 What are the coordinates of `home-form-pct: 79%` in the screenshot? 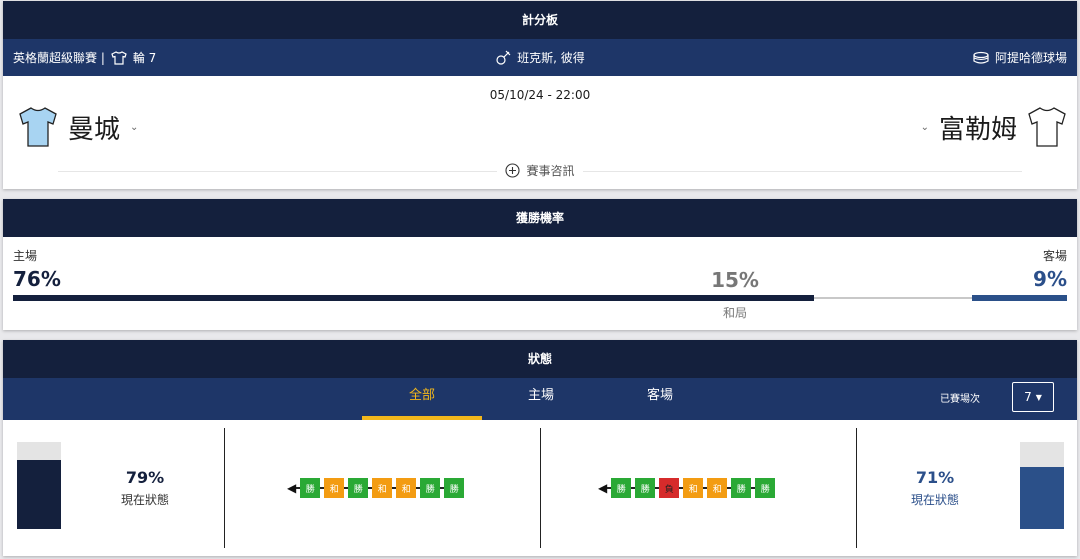 It's located at (145, 477).